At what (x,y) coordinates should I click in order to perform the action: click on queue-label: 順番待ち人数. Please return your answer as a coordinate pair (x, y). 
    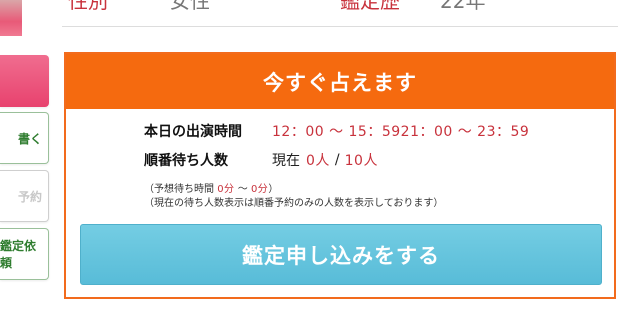
    Looking at the image, I should click on (186, 161).